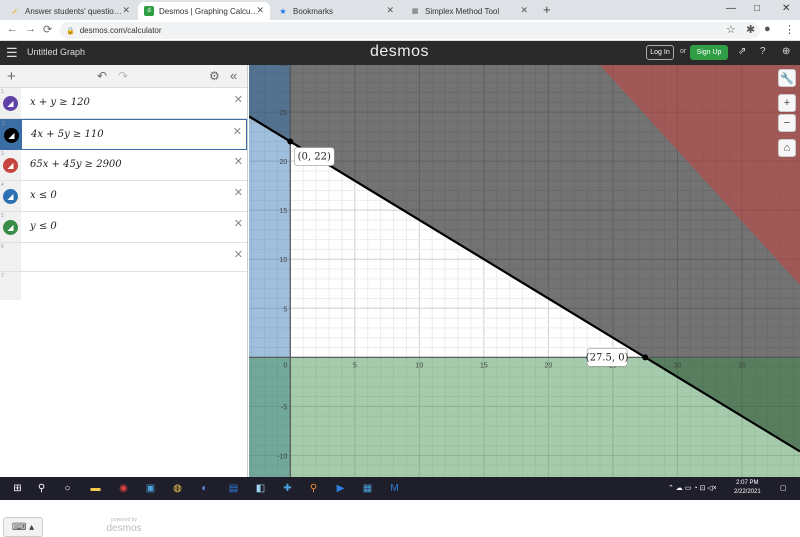  I want to click on expression-row: 1 ◢ x + y ≥ 120 ✕, so click(123, 103).